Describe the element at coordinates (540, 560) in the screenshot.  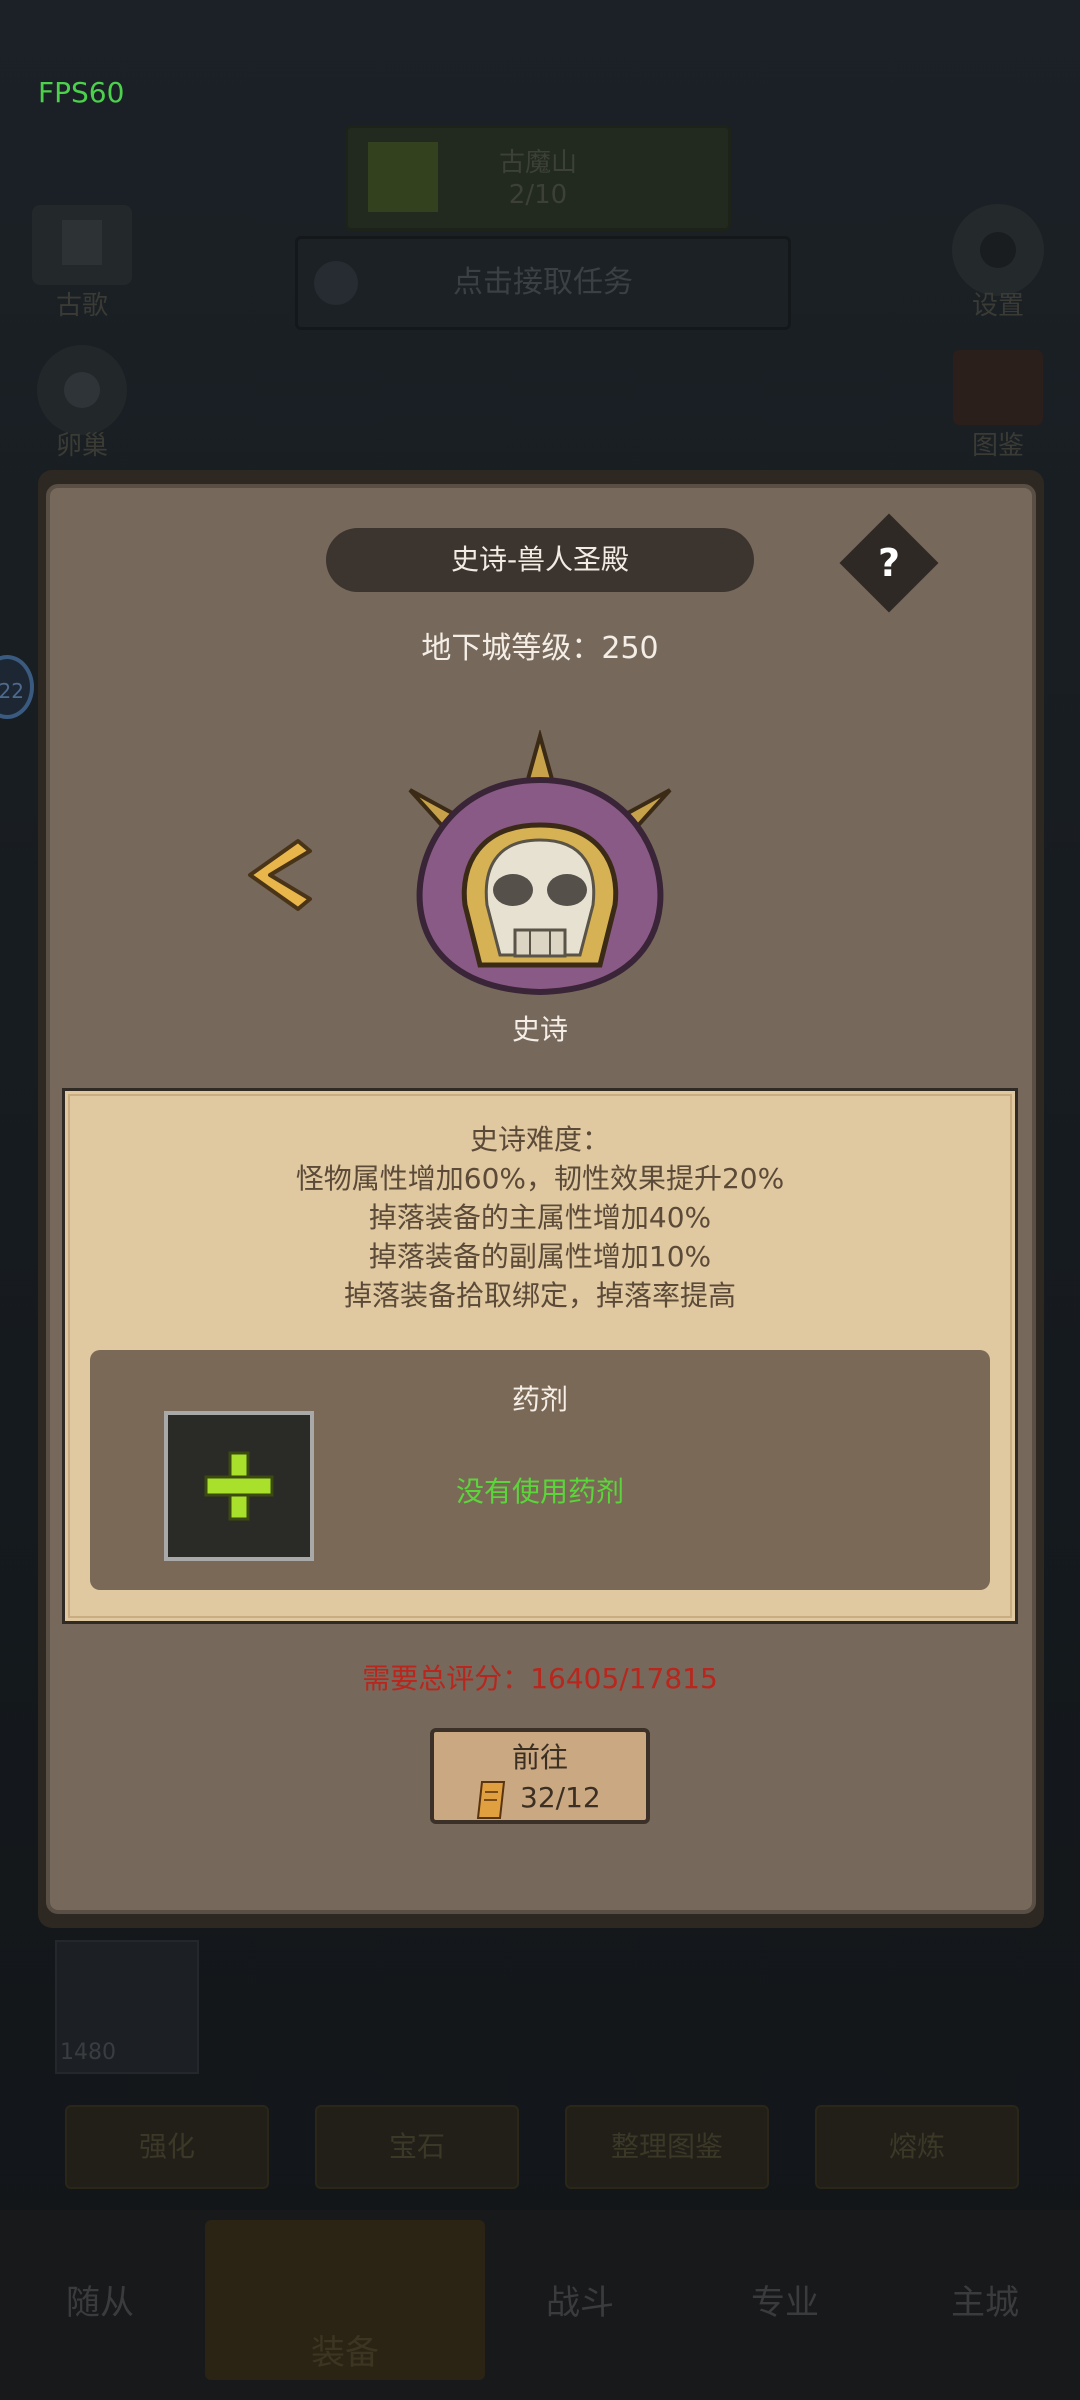
I see `dialog-title: 史诗-兽人圣殿` at that location.